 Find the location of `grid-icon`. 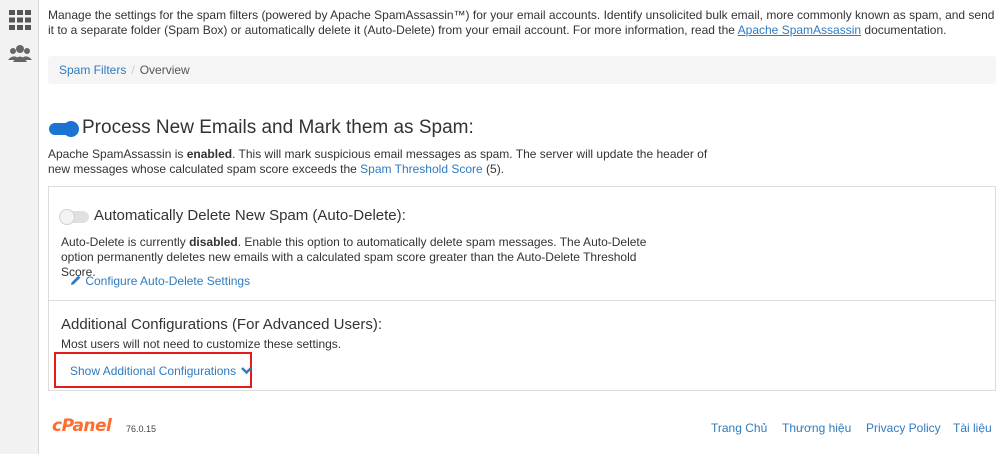

grid-icon is located at coordinates (20, 20).